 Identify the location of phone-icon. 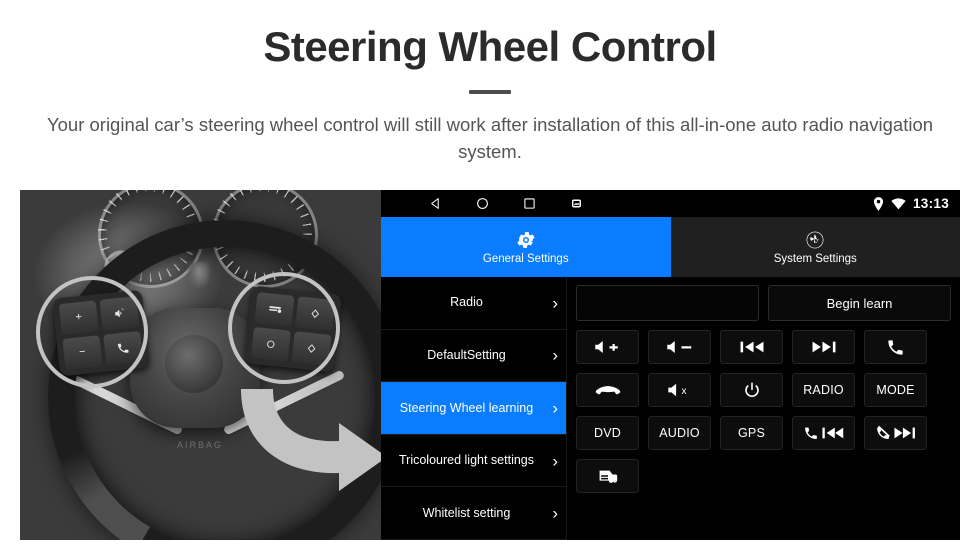
(895, 347).